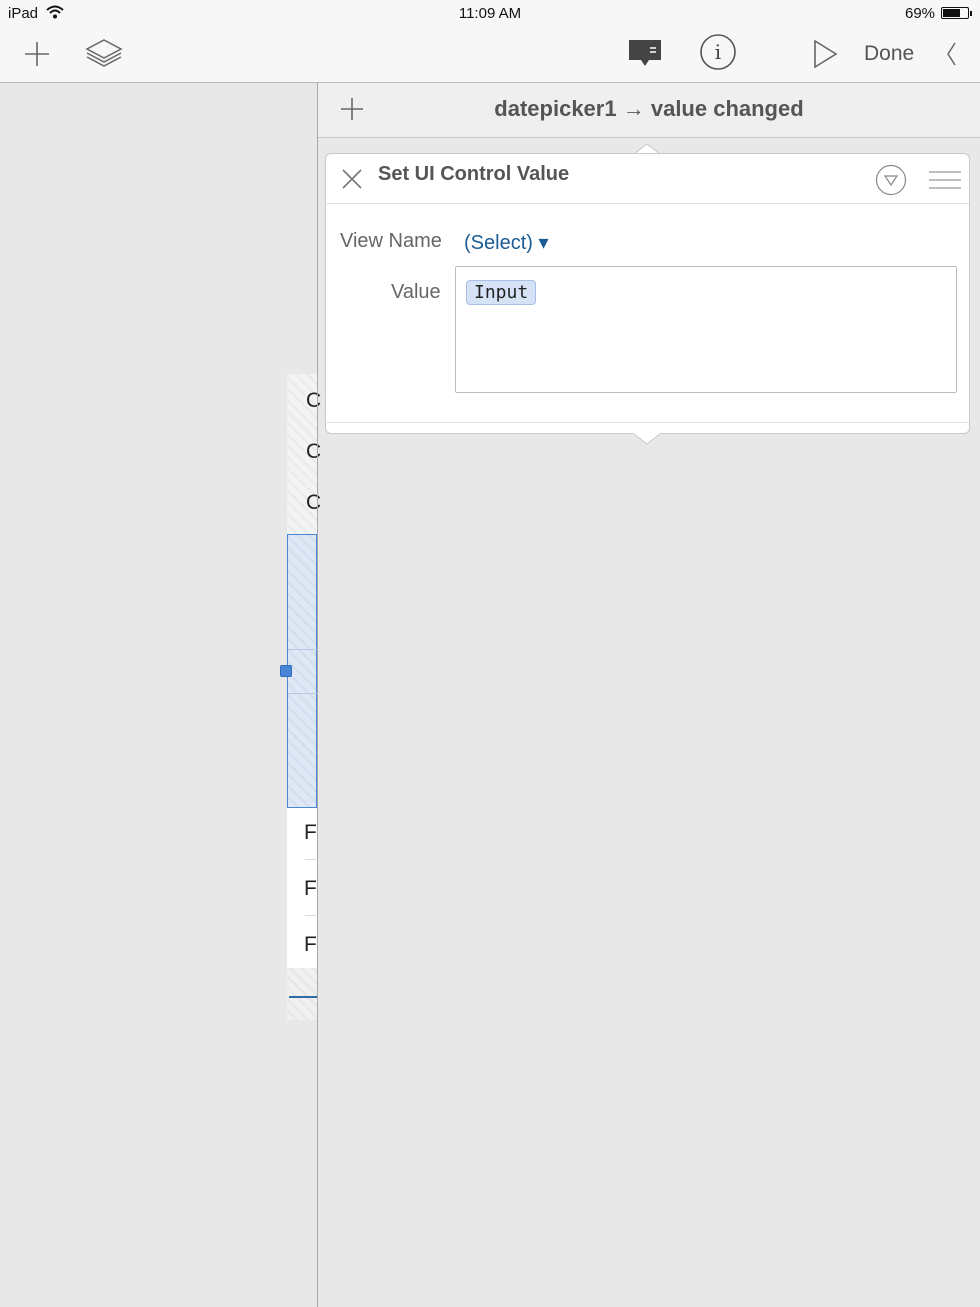 The width and height of the screenshot is (980, 1307). What do you see at coordinates (951, 13) in the screenshot?
I see `battery-level` at bounding box center [951, 13].